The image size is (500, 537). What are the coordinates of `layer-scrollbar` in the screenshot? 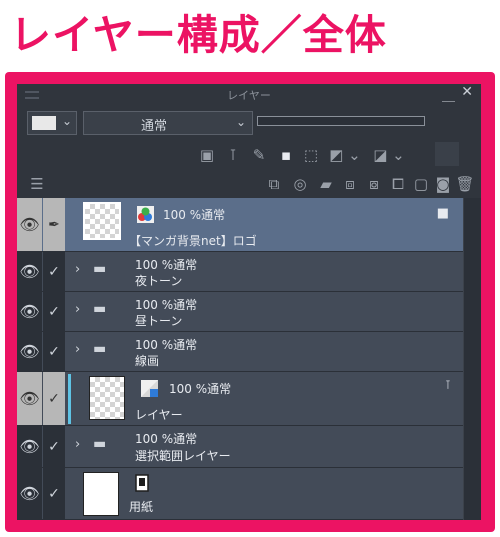 It's located at (472, 359).